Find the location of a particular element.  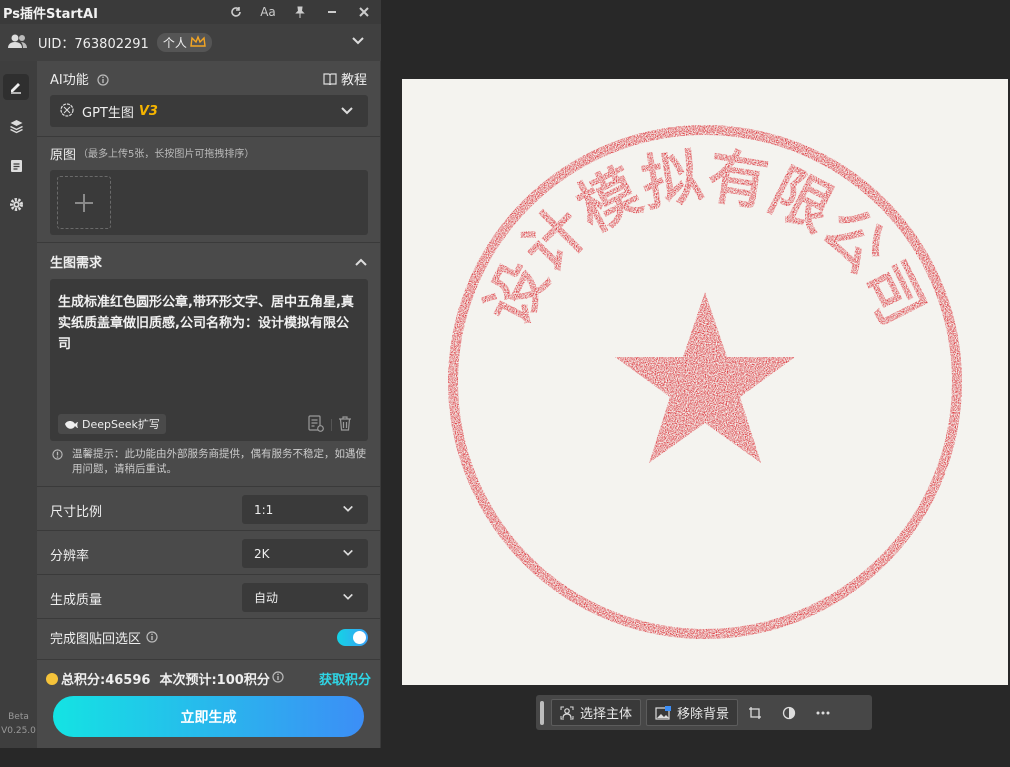

beta-label: Beta is located at coordinates (18, 717).